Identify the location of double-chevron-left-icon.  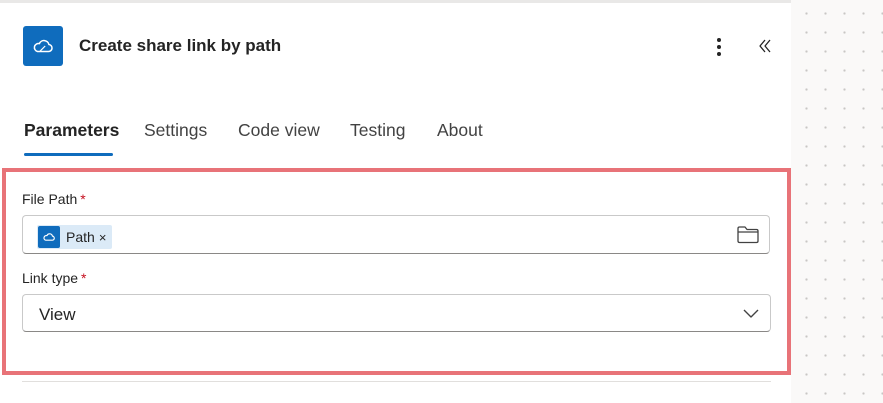
(765, 46).